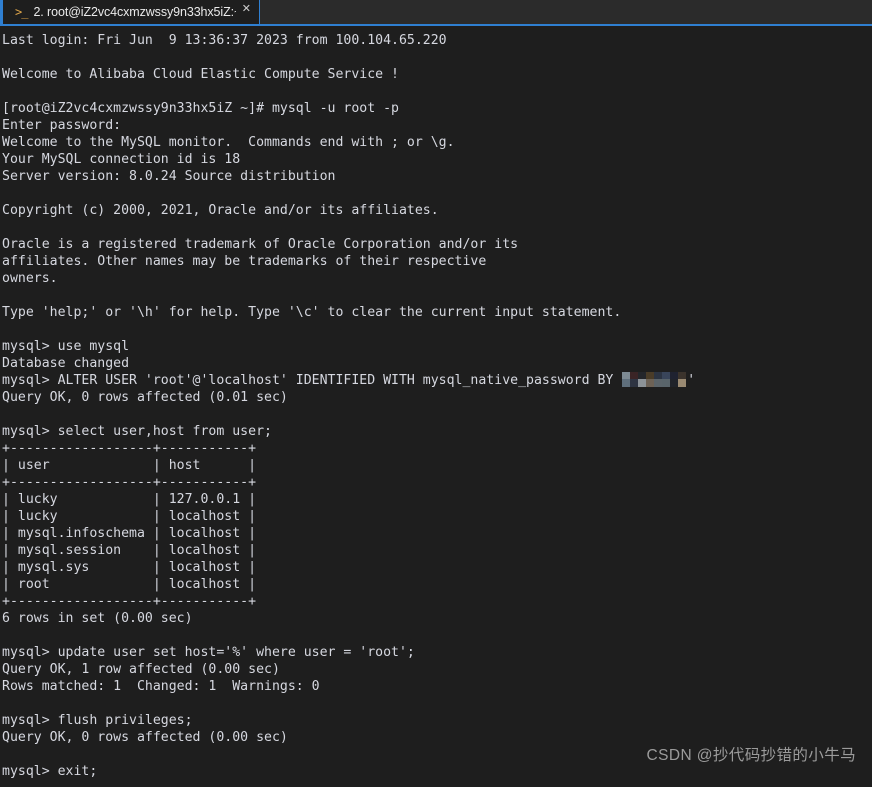 Image resolution: width=872 pixels, height=787 pixels. What do you see at coordinates (691, 380) in the screenshot?
I see `alter-user-suffix: '` at bounding box center [691, 380].